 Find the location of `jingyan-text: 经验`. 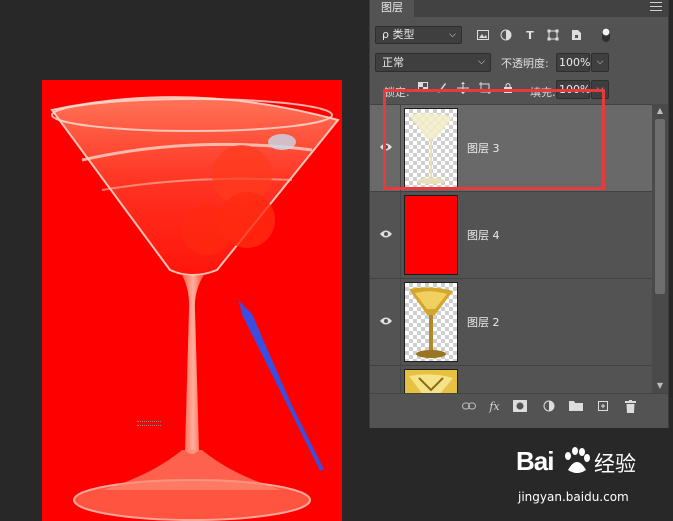

jingyan-text: 经验 is located at coordinates (615, 464).